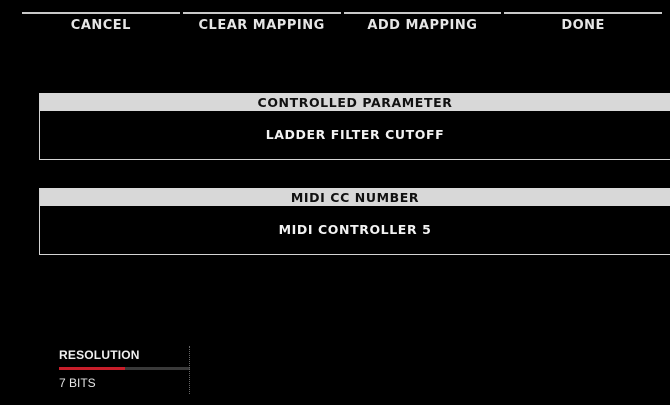  What do you see at coordinates (190, 370) in the screenshot?
I see `divider` at bounding box center [190, 370].